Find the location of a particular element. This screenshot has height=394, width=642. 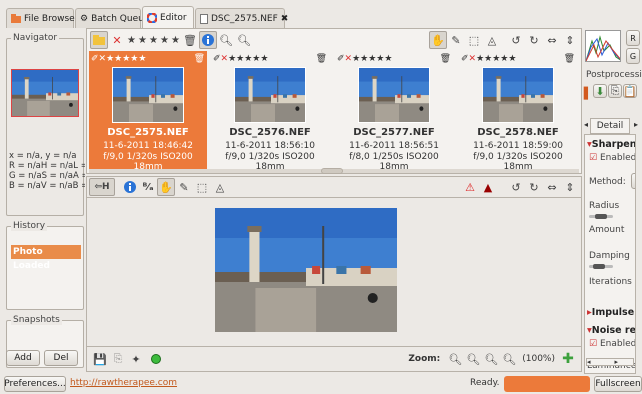

delete-snapshot-button: Del is located at coordinates (61, 358).